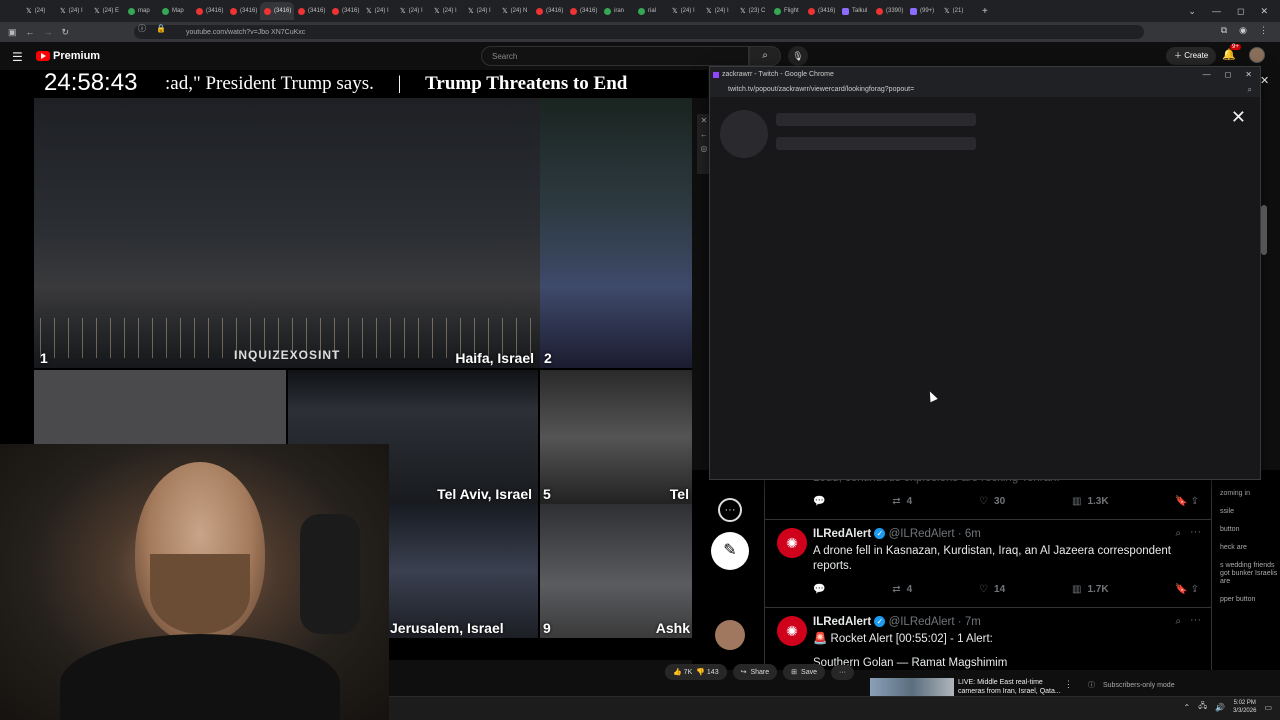 The height and width of the screenshot is (720, 1280). What do you see at coordinates (48, 32) in the screenshot?
I see `forward-icon: →` at bounding box center [48, 32].